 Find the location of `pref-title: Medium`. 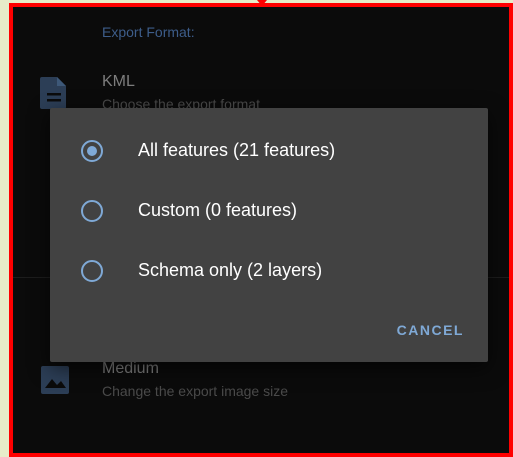

pref-title: Medium is located at coordinates (130, 368).